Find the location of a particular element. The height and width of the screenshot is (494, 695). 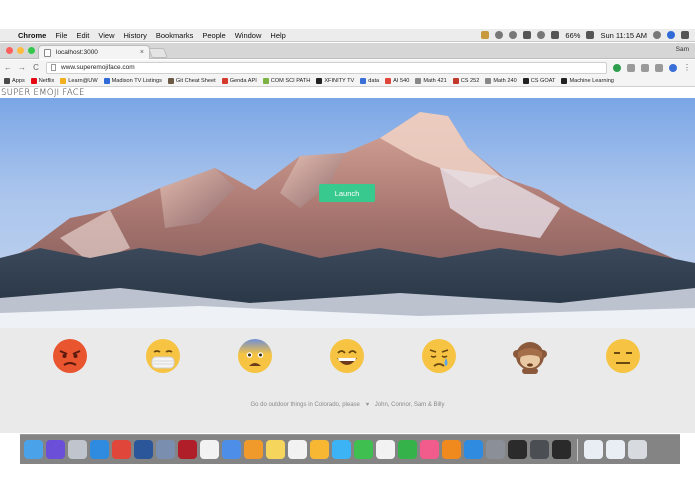

heart-icon: ♥ is located at coordinates (367, 405).